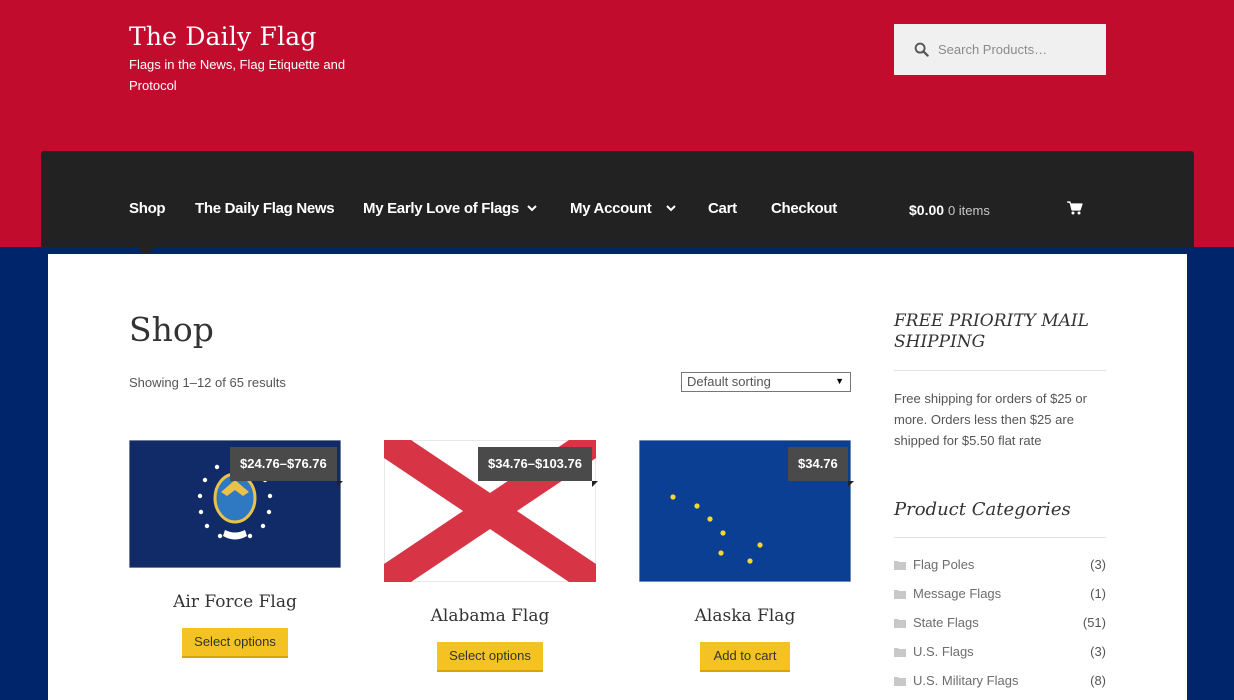 Image resolution: width=1234 pixels, height=700 pixels. What do you see at coordinates (722, 208) in the screenshot?
I see `nav-item-cart: Cart` at bounding box center [722, 208].